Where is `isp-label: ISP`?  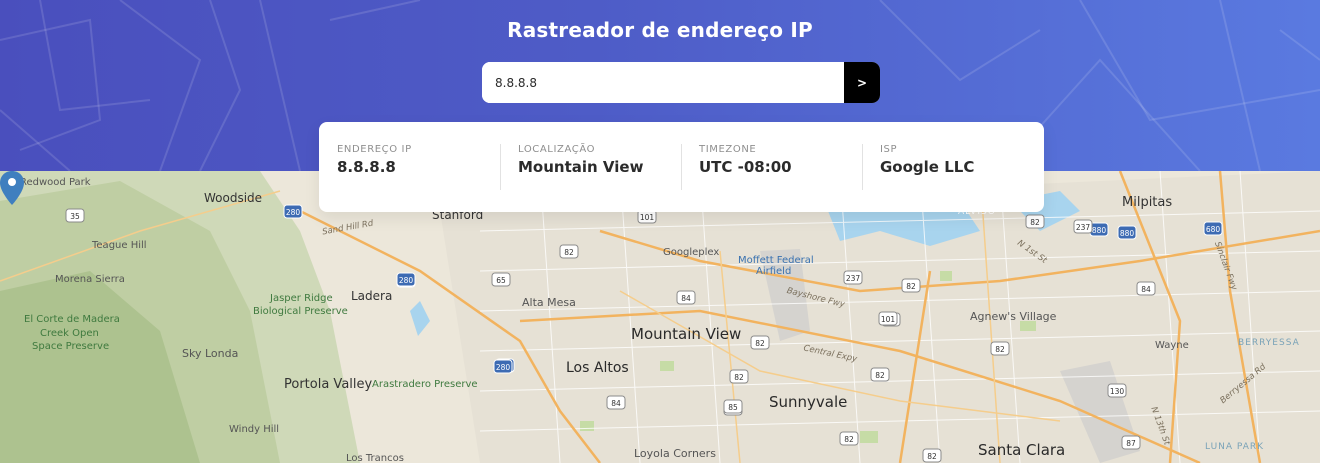 isp-label: ISP is located at coordinates (889, 149).